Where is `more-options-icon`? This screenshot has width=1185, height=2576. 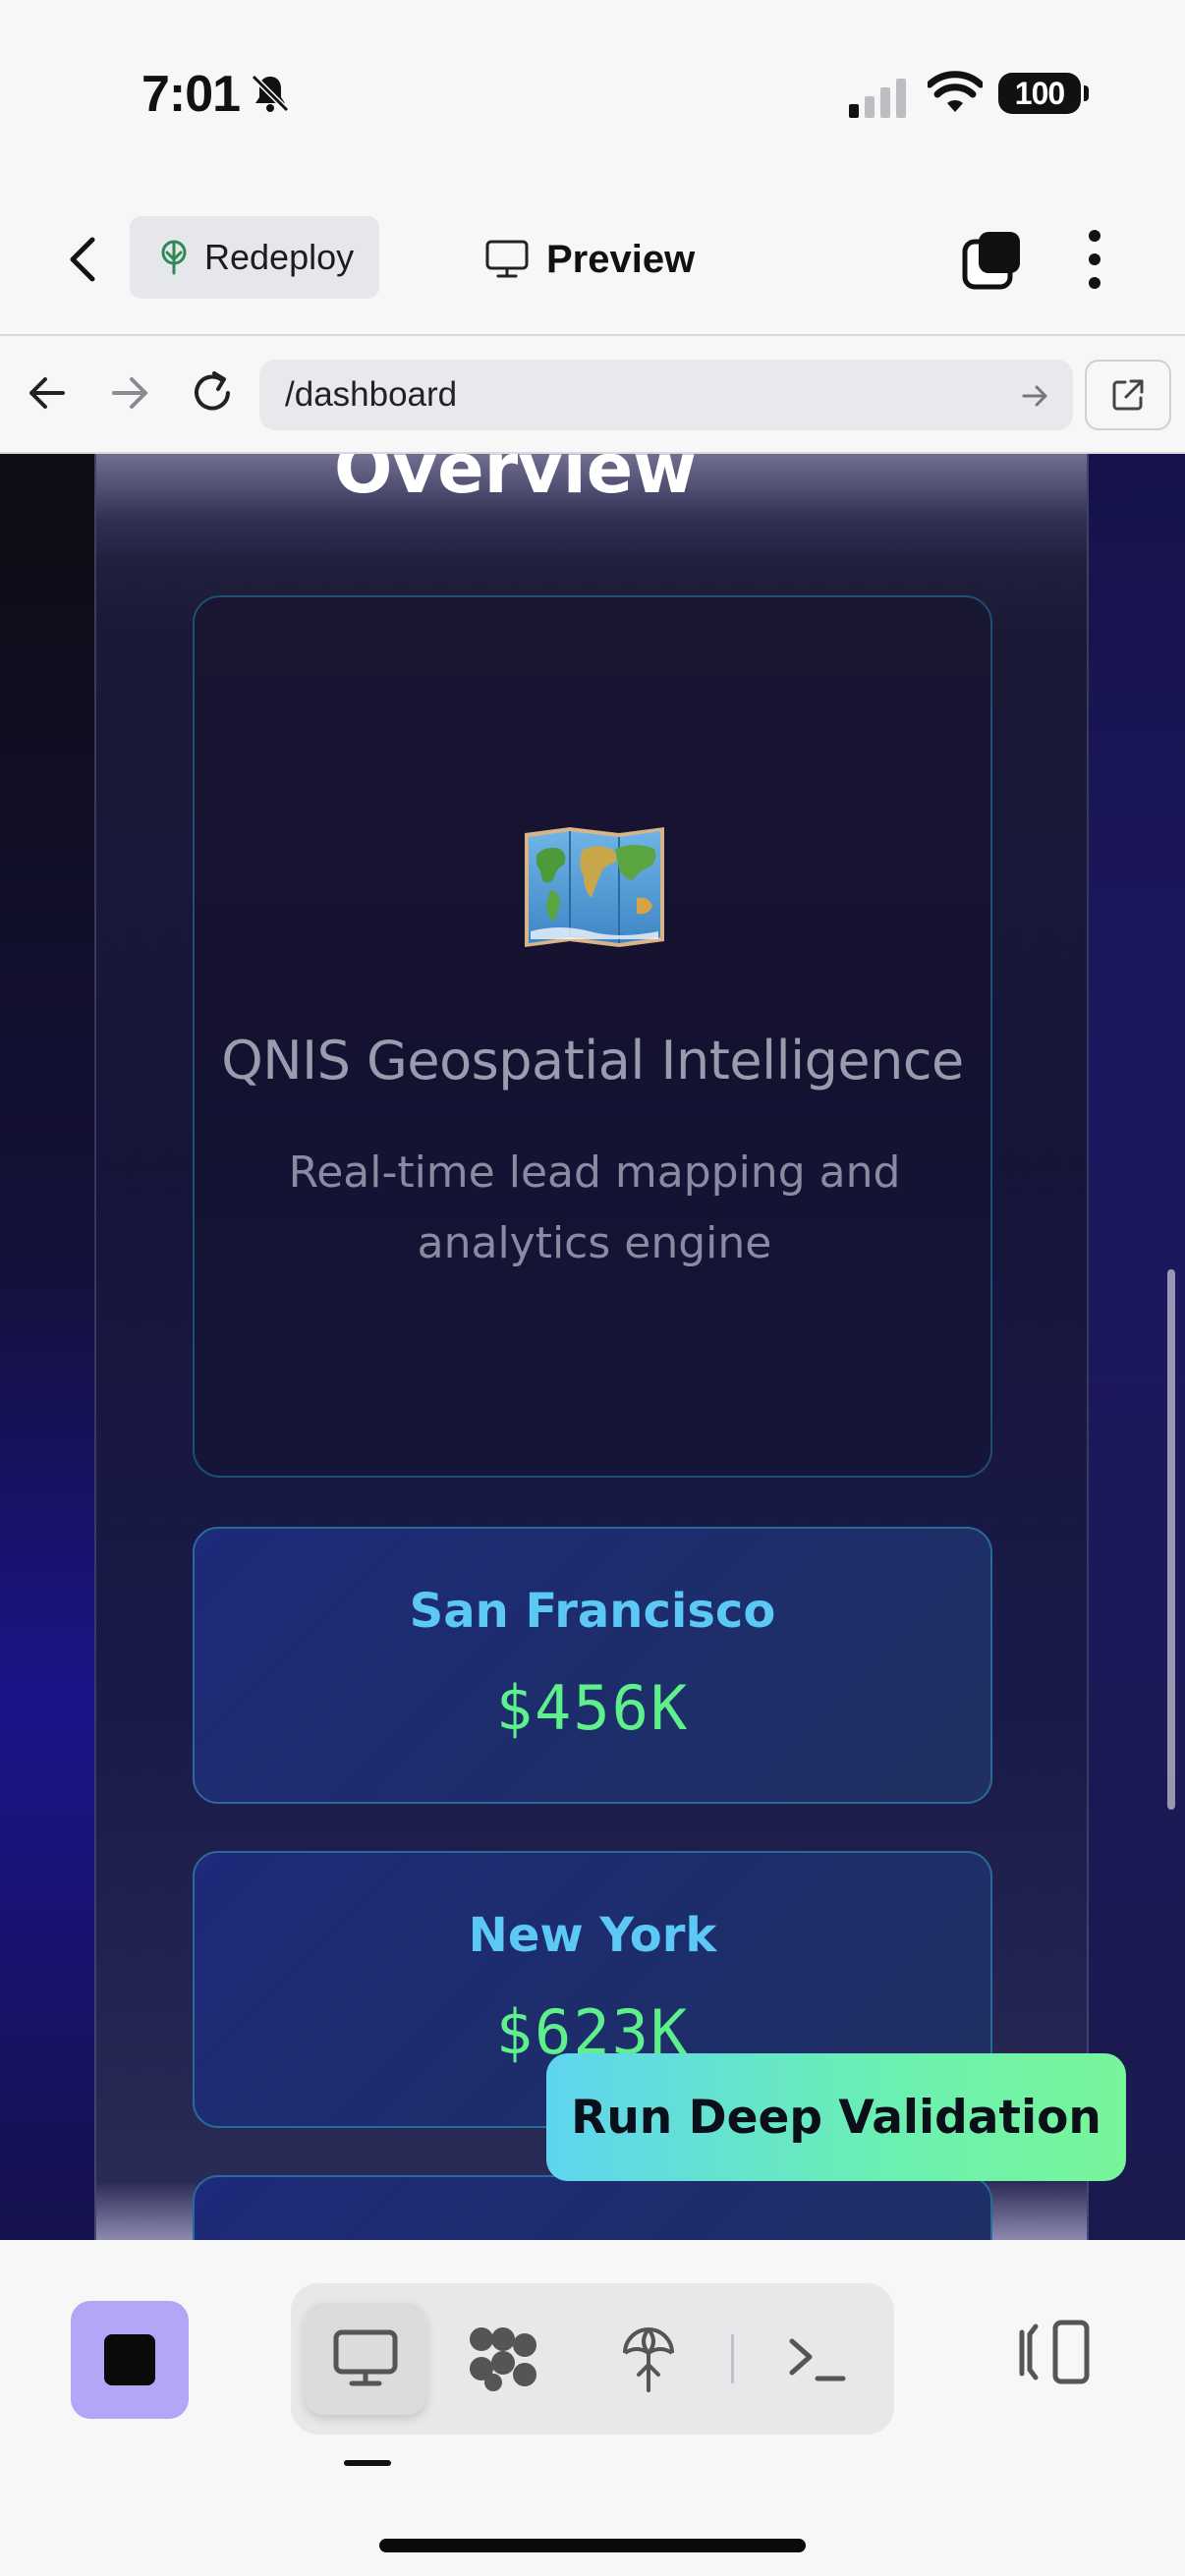 more-options-icon is located at coordinates (1095, 259).